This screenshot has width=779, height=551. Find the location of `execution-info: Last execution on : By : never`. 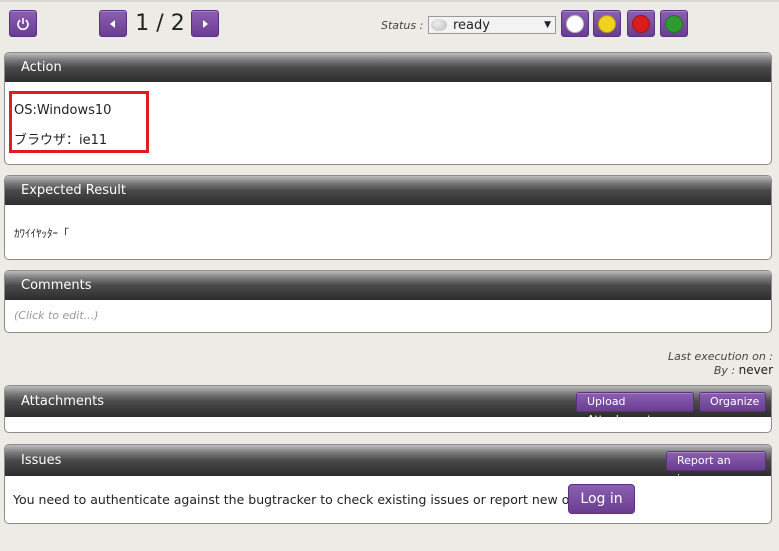

execution-info: Last execution on : By : never is located at coordinates (720, 363).